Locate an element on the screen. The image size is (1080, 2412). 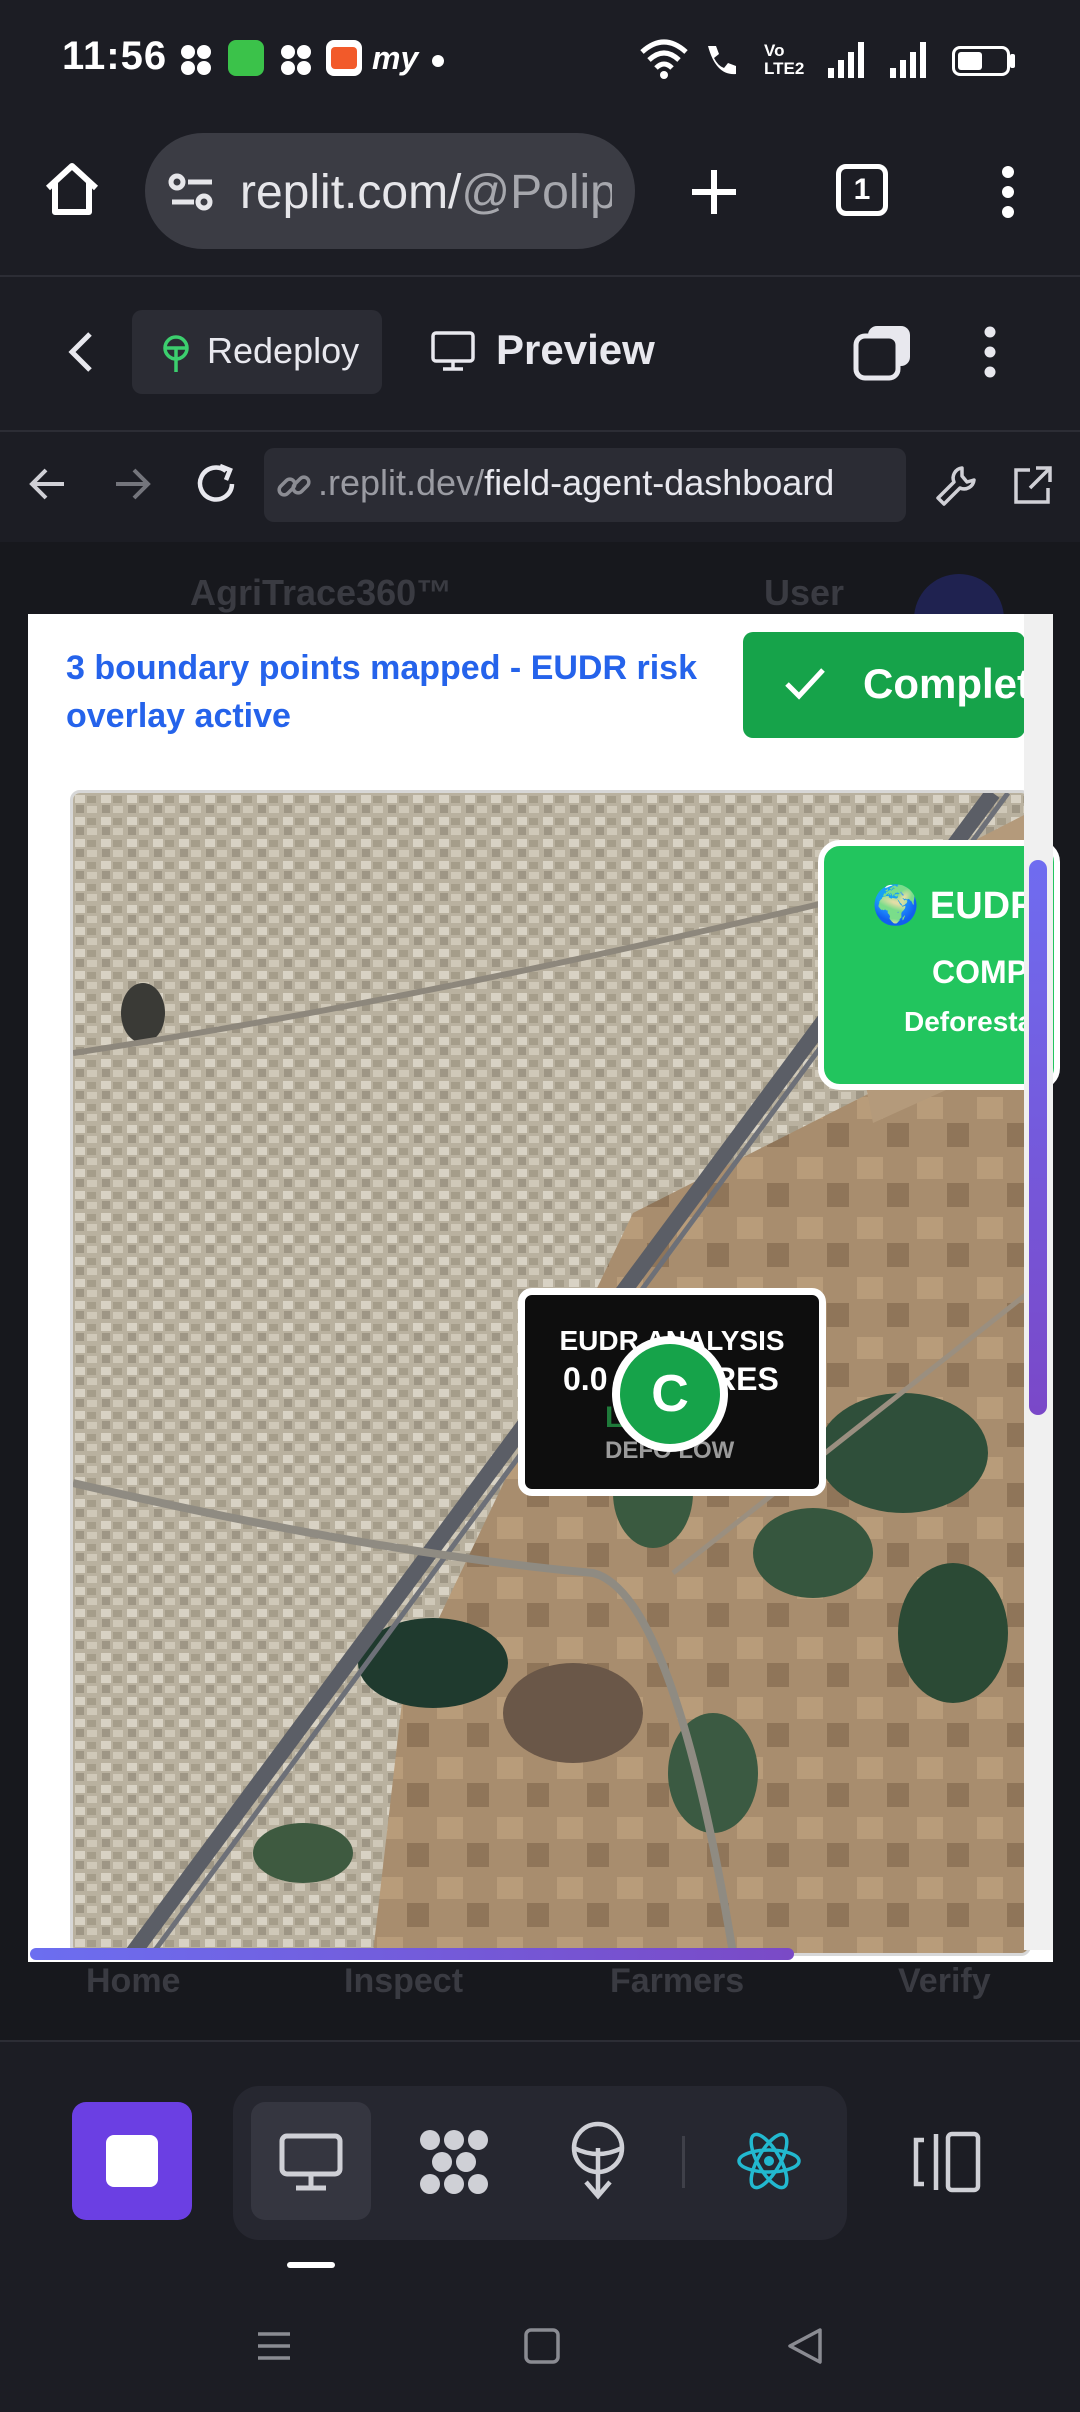
preview-address-text: .replit.dev/field-agent-dashboard is located at coordinates (576, 483).